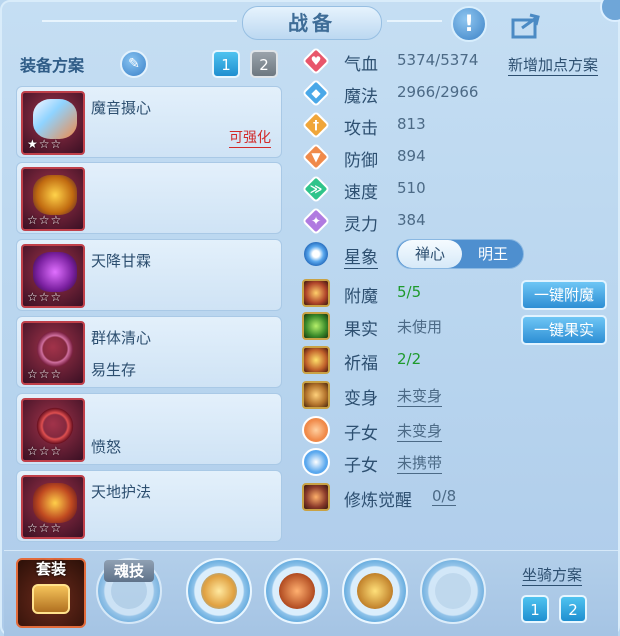 The height and width of the screenshot is (636, 620). I want to click on blessing-icon, so click(316, 360).